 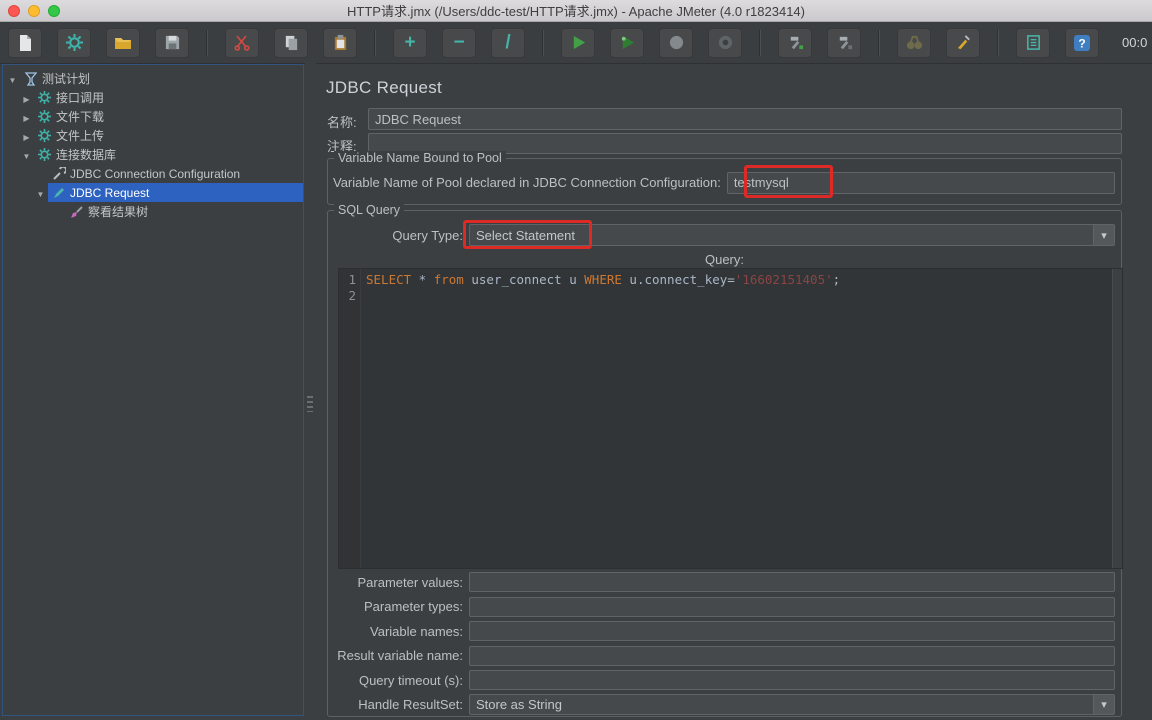 I want to click on brush-icon, so click(x=76, y=211).